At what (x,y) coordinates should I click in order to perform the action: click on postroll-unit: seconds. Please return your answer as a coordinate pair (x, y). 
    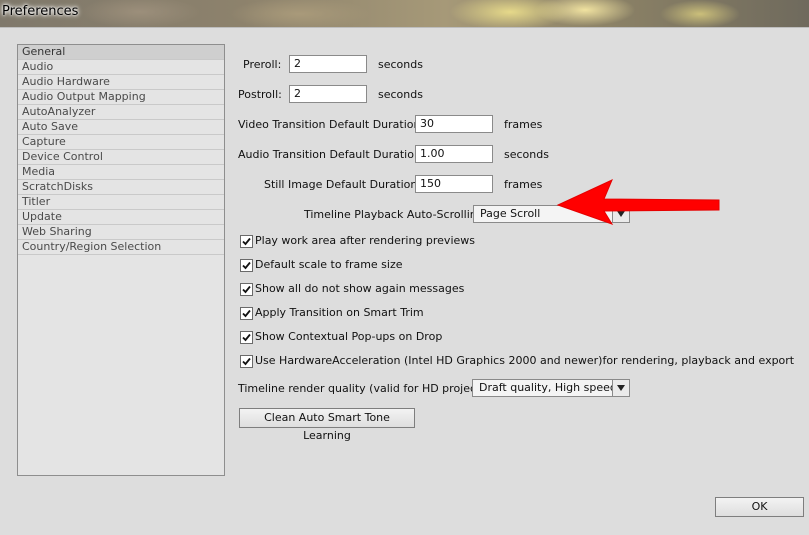
    Looking at the image, I should click on (400, 94).